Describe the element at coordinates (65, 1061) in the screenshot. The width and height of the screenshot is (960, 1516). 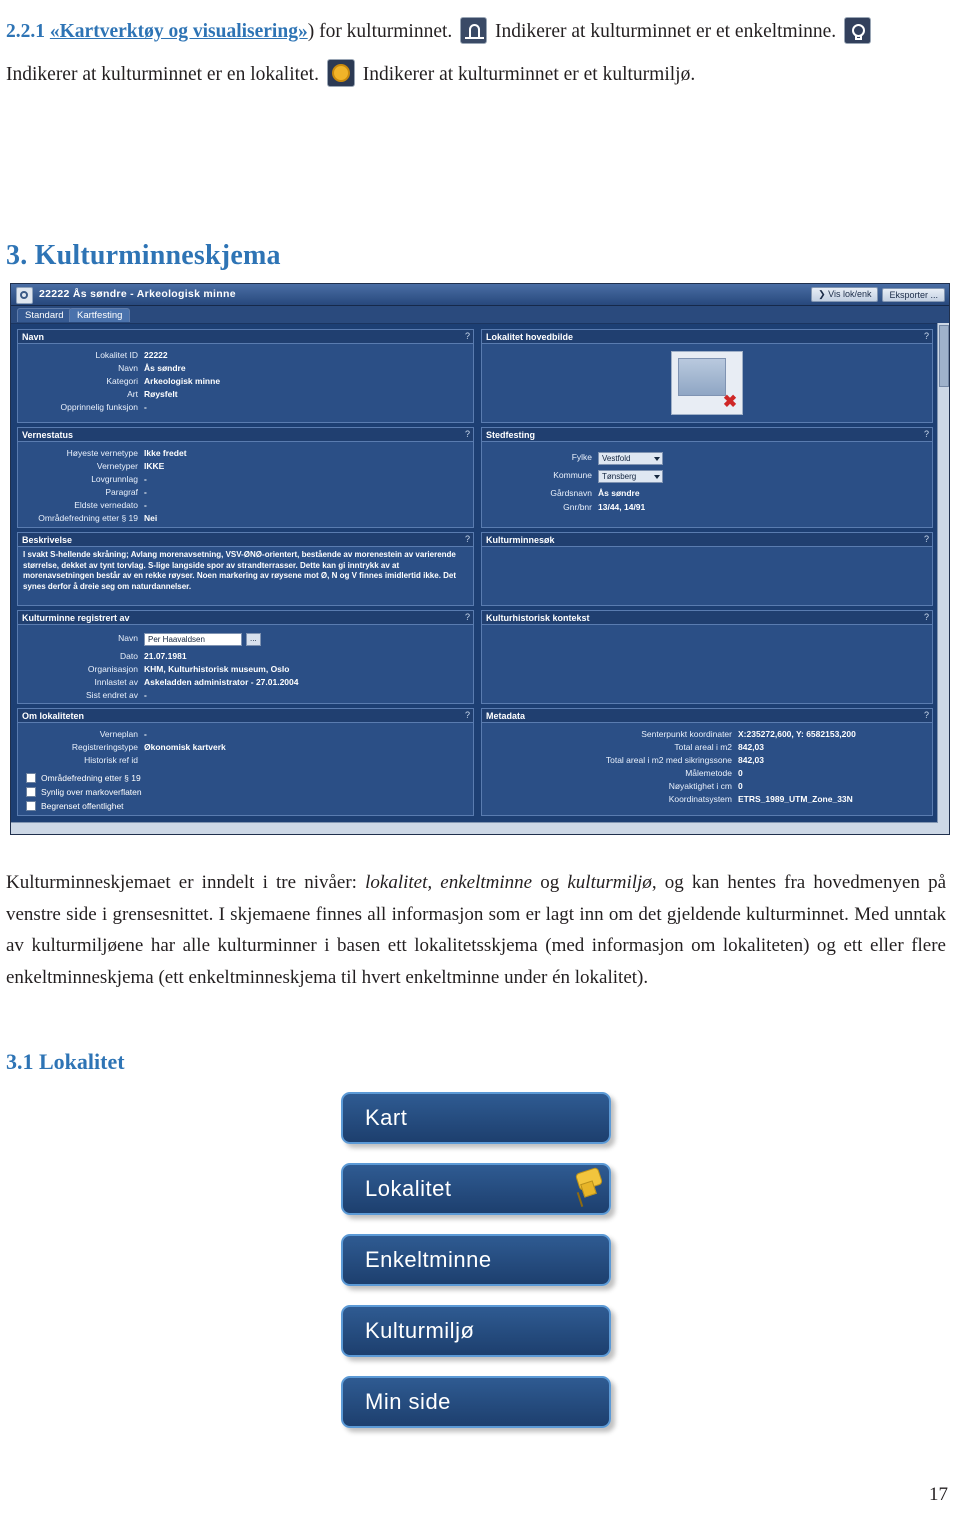
I see `heading-3-1: 3.1 Lokalitet` at that location.